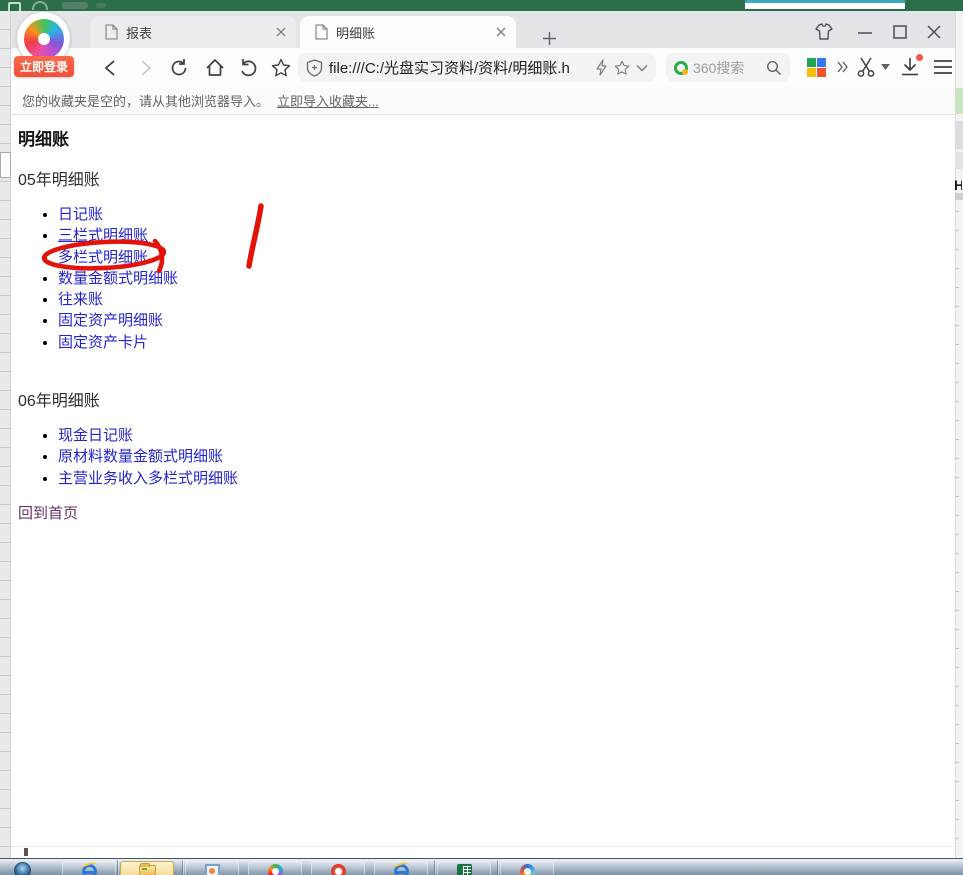  I want to click on excel-status-fragment, so click(26, 852).